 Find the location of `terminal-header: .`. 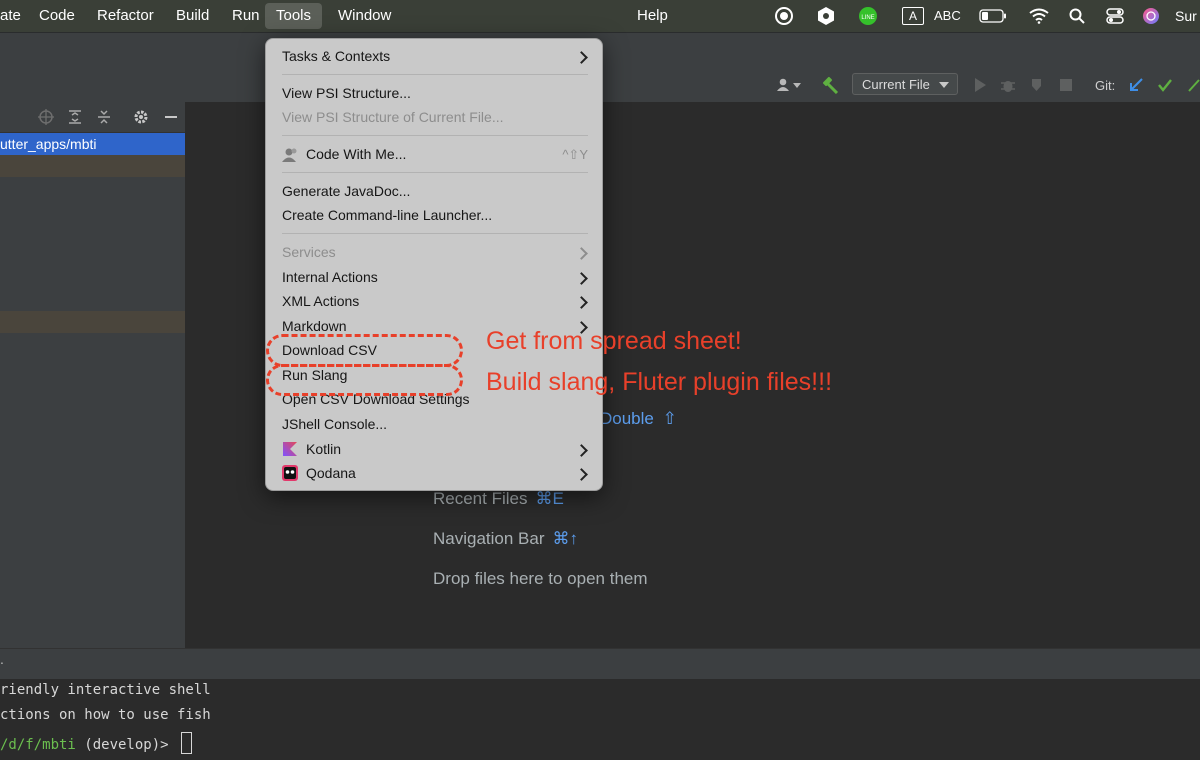

terminal-header: . is located at coordinates (600, 664).